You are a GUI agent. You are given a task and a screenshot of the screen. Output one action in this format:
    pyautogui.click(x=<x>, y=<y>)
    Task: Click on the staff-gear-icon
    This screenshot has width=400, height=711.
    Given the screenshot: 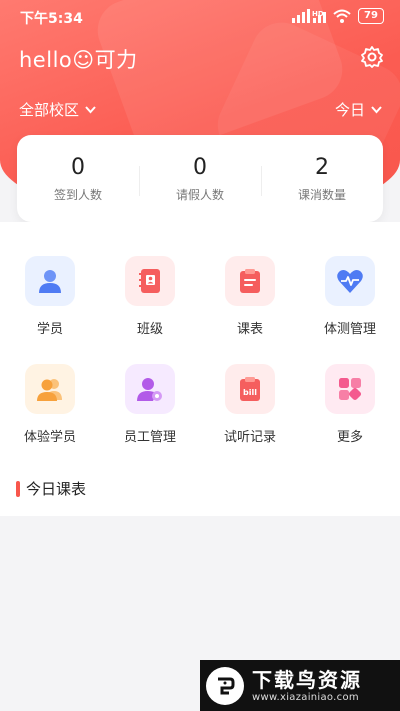 What is the action you would take?
    pyautogui.click(x=150, y=389)
    